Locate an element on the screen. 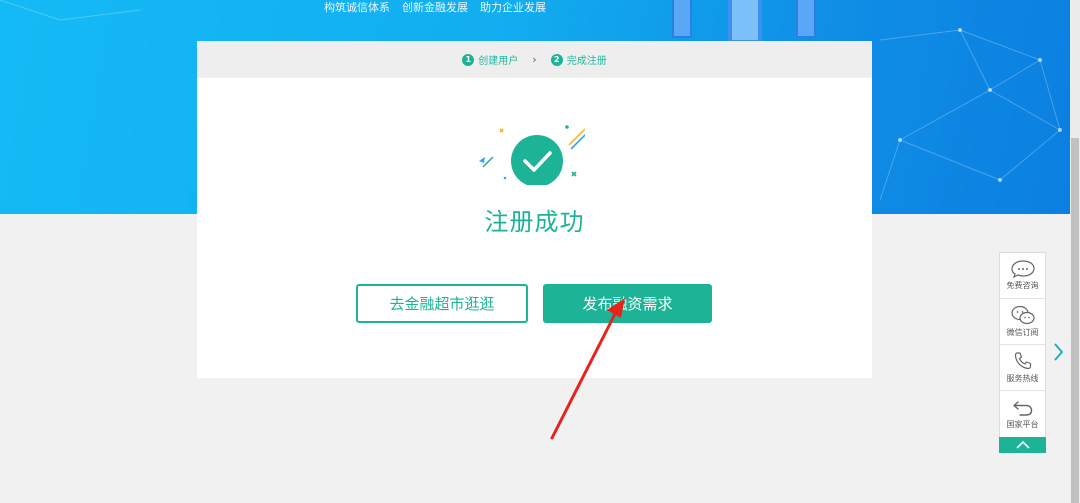 The image size is (1080, 503). side-item-label: 国家平台 is located at coordinates (1022, 424).